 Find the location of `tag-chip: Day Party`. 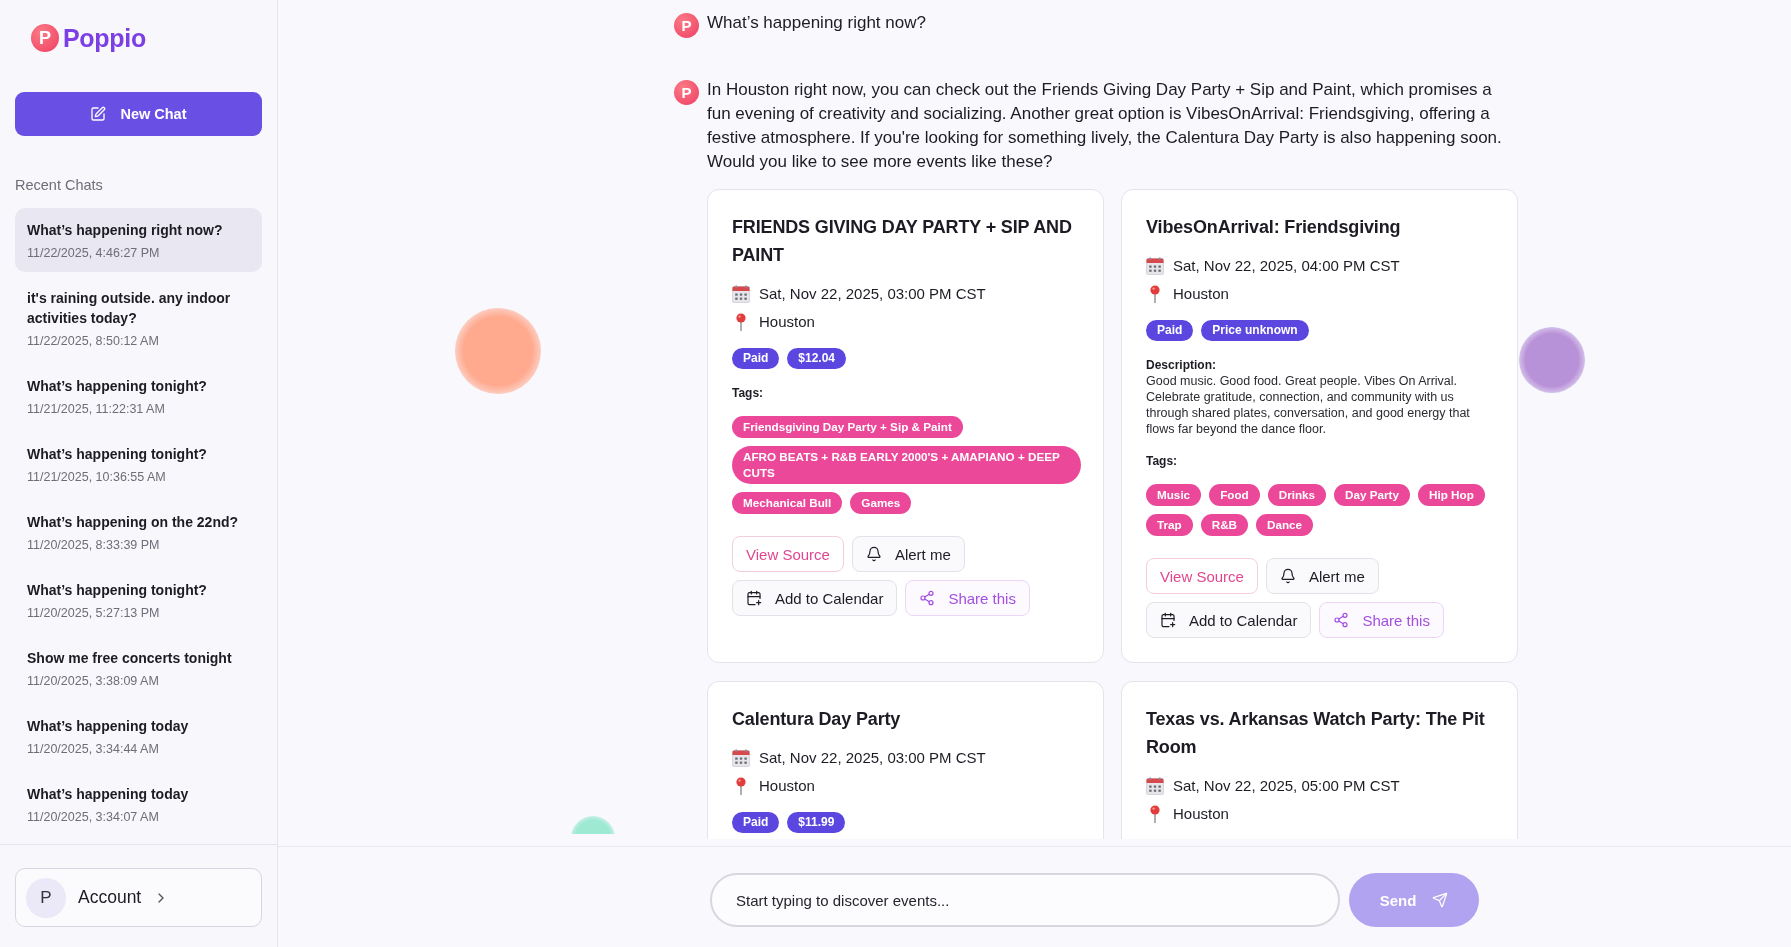

tag-chip: Day Party is located at coordinates (1372, 495).